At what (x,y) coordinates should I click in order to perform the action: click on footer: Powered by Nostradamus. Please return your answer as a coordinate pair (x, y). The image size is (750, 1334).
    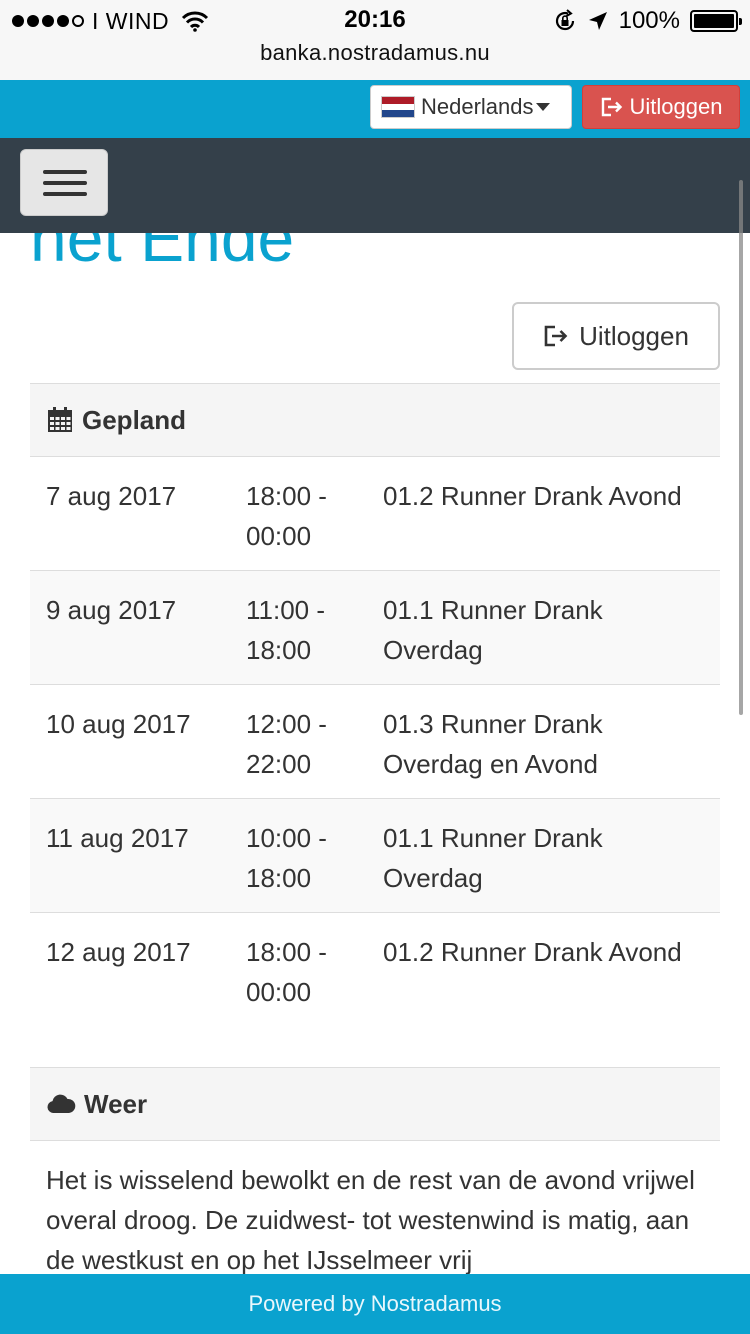
    Looking at the image, I should click on (375, 1304).